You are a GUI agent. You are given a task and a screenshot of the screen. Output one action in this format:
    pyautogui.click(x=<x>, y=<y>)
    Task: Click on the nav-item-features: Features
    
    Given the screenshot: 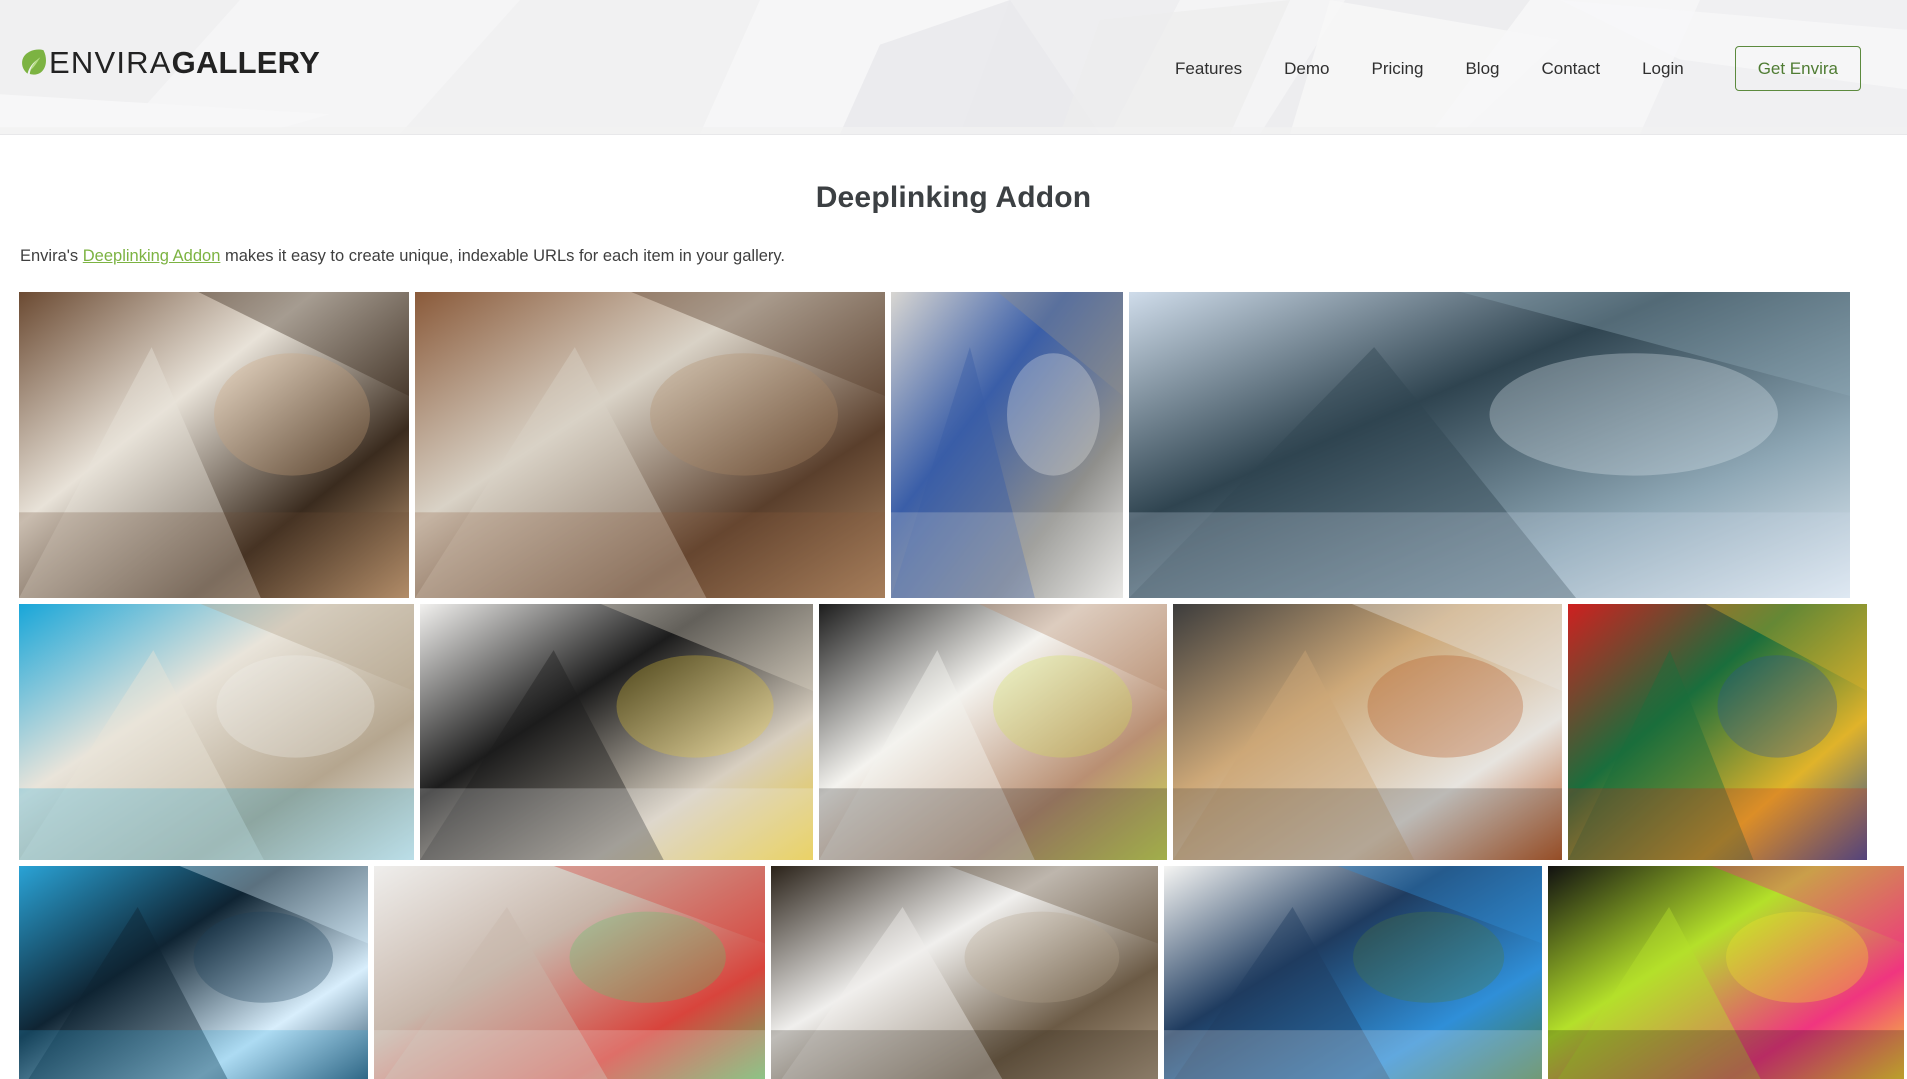 What is the action you would take?
    pyautogui.click(x=1208, y=68)
    